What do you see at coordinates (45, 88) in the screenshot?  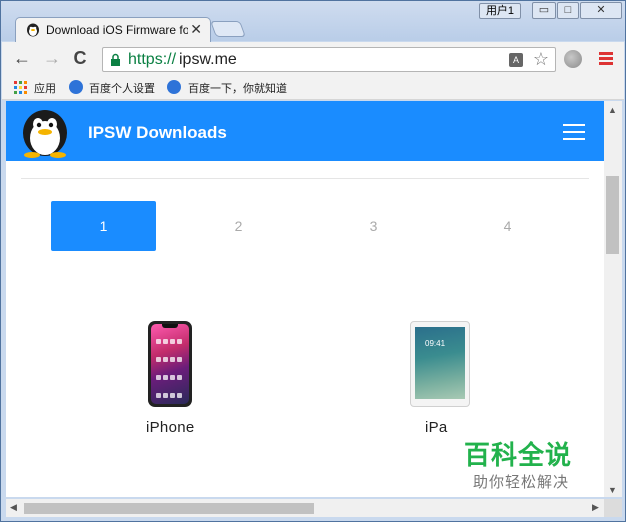 I see `bookmark-apps: 应用` at bounding box center [45, 88].